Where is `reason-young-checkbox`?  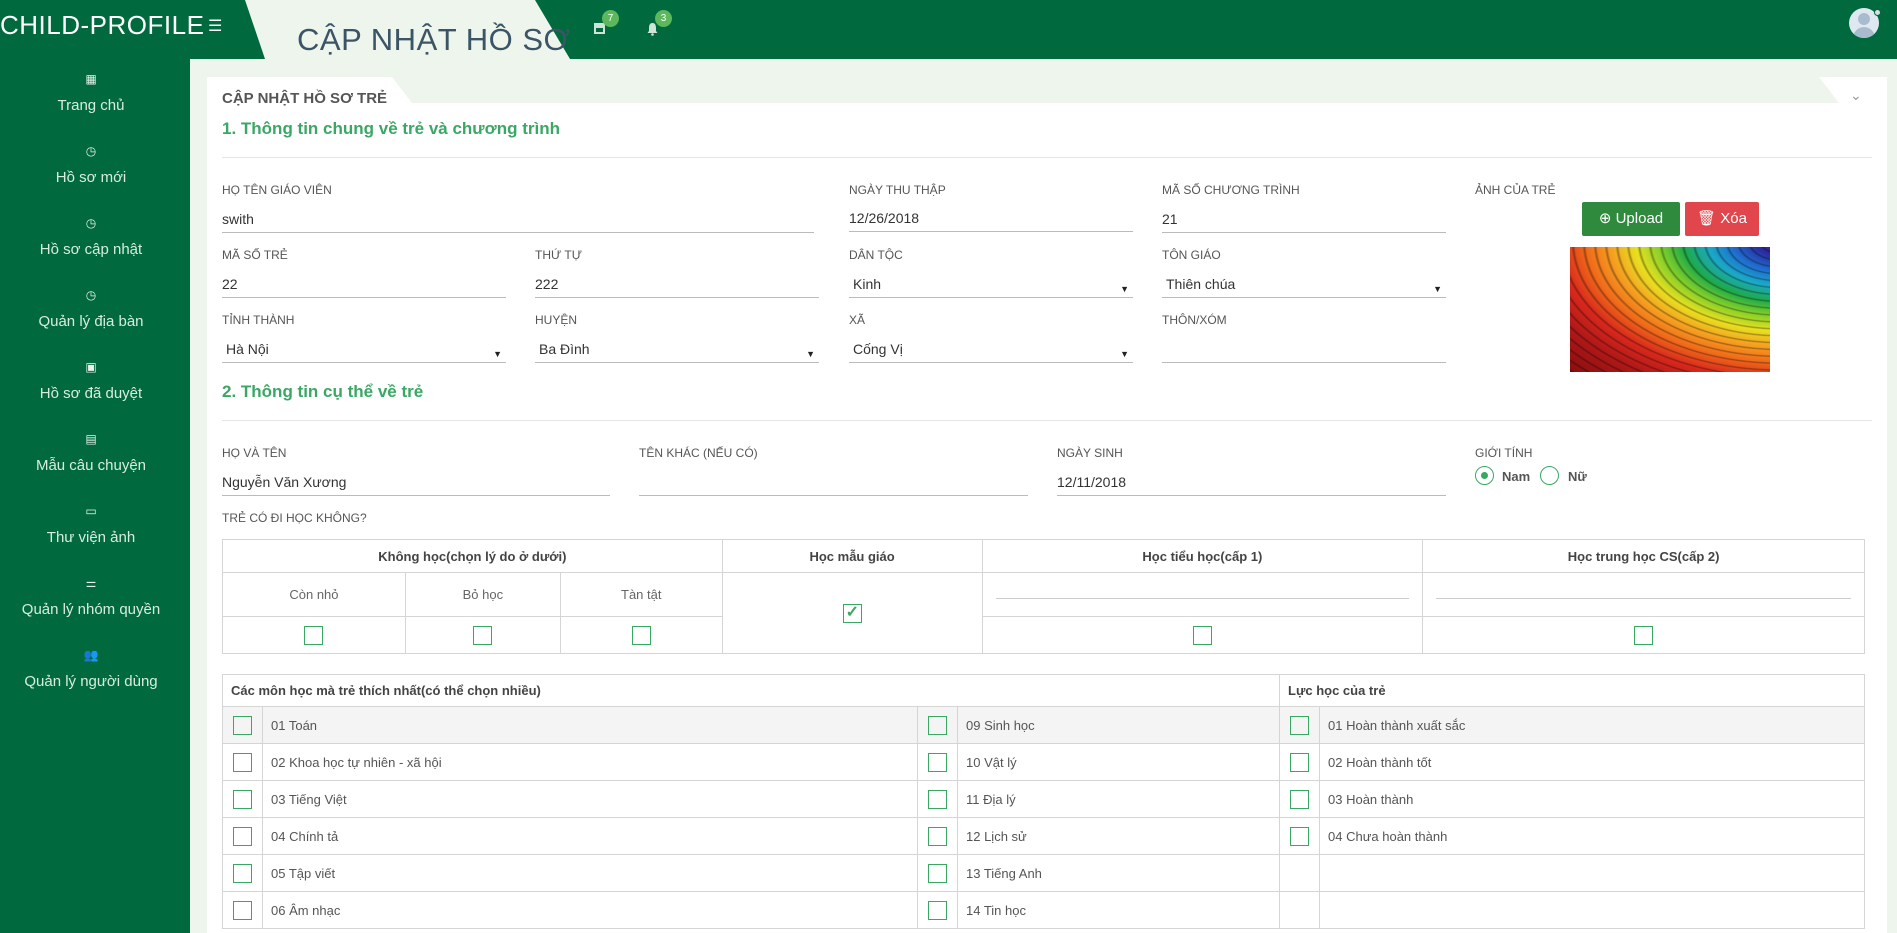 reason-young-checkbox is located at coordinates (314, 635).